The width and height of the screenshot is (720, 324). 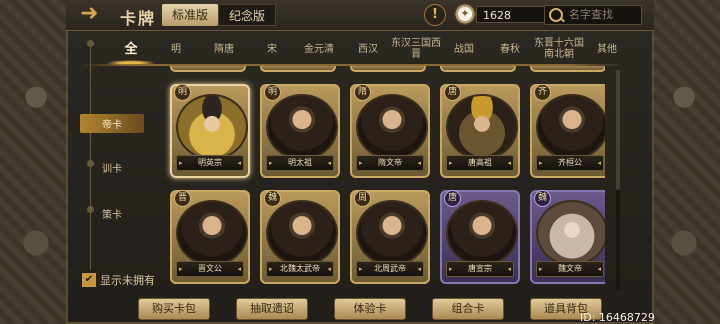 What do you see at coordinates (556, 15) in the screenshot?
I see `search-icon` at bounding box center [556, 15].